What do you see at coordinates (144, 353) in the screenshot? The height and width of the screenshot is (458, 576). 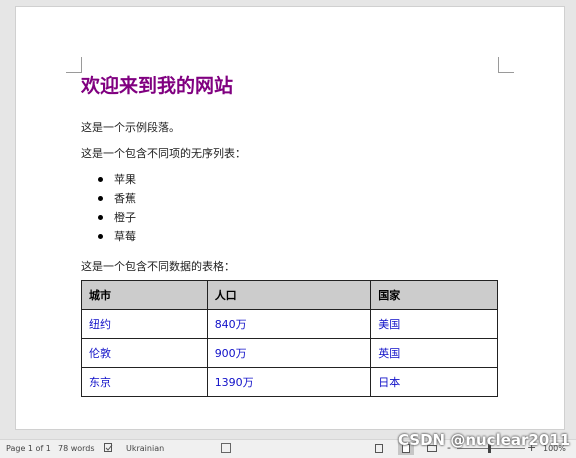 I see `table-cell: 伦敦` at bounding box center [144, 353].